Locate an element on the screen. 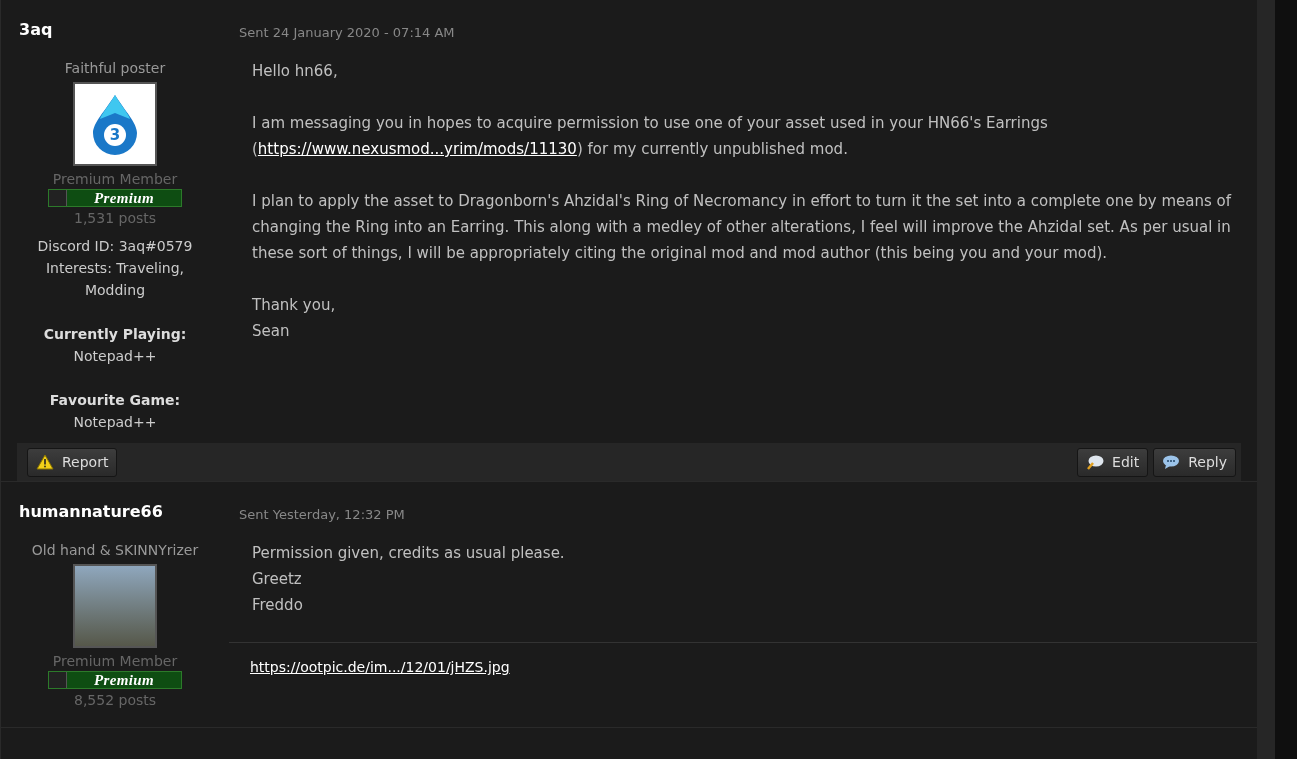 This screenshot has width=1297, height=759. signature-link: https://ootpic.de/im.../12/01/jHZS.jpg is located at coordinates (380, 667).